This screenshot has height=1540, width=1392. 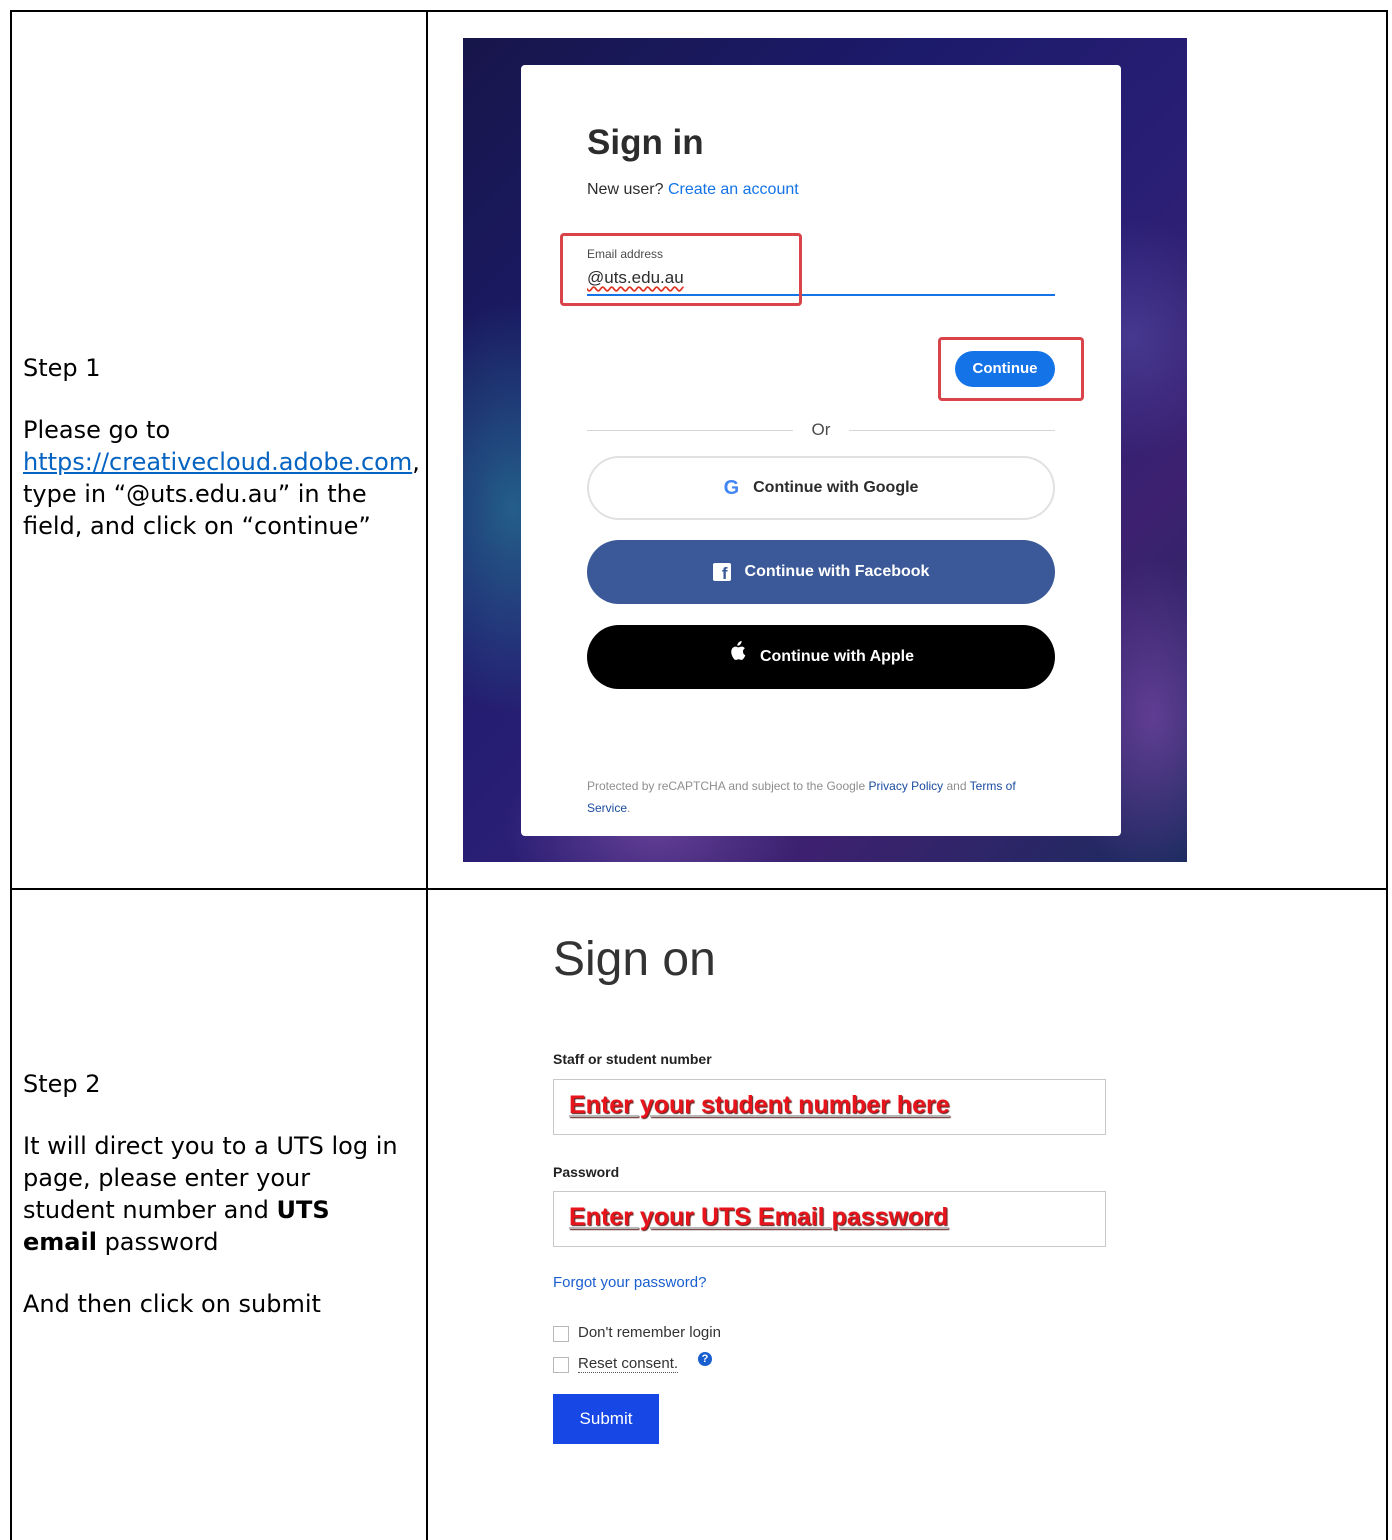 What do you see at coordinates (606, 1419) in the screenshot?
I see `submit-button: Submit` at bounding box center [606, 1419].